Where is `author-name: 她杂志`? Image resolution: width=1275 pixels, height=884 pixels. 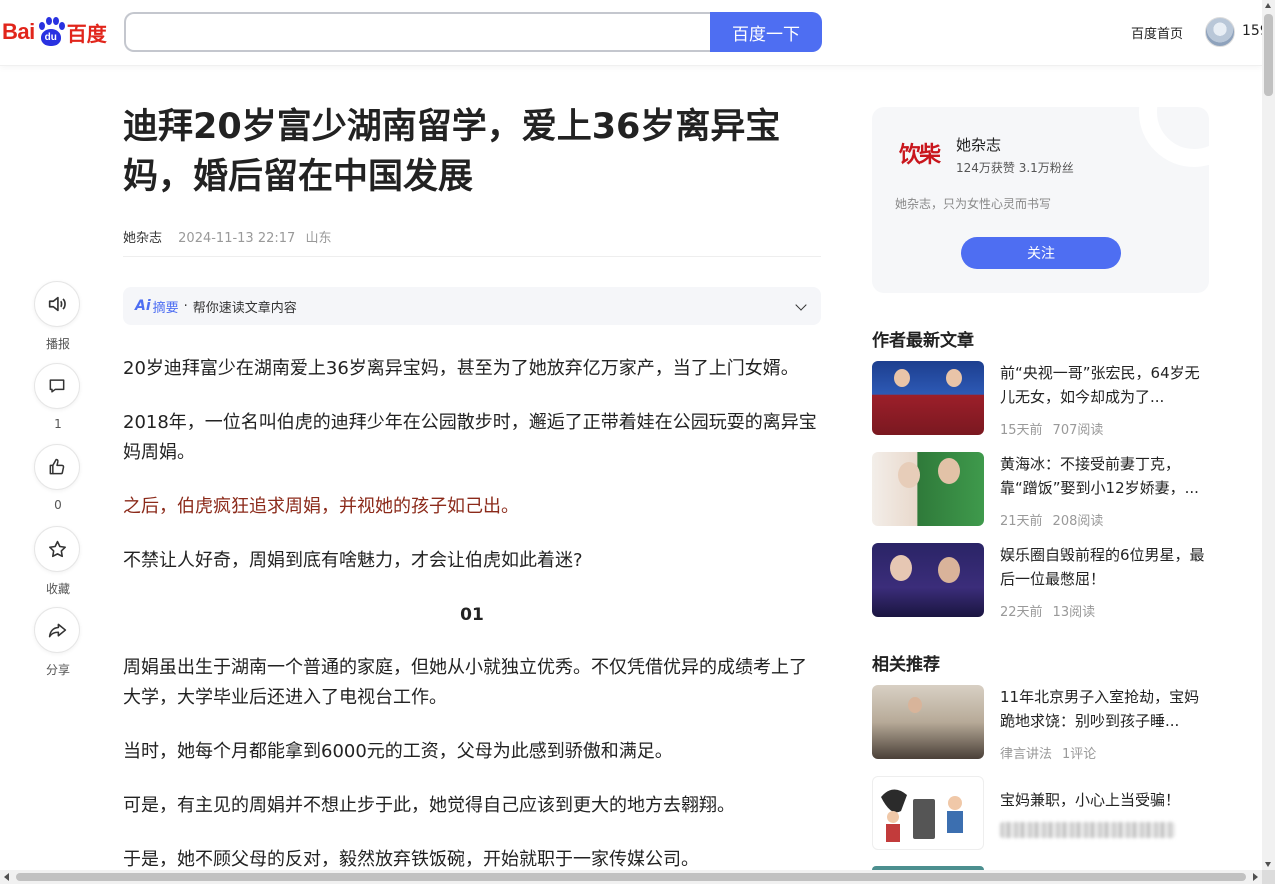
author-name: 她杂志 is located at coordinates (978, 144).